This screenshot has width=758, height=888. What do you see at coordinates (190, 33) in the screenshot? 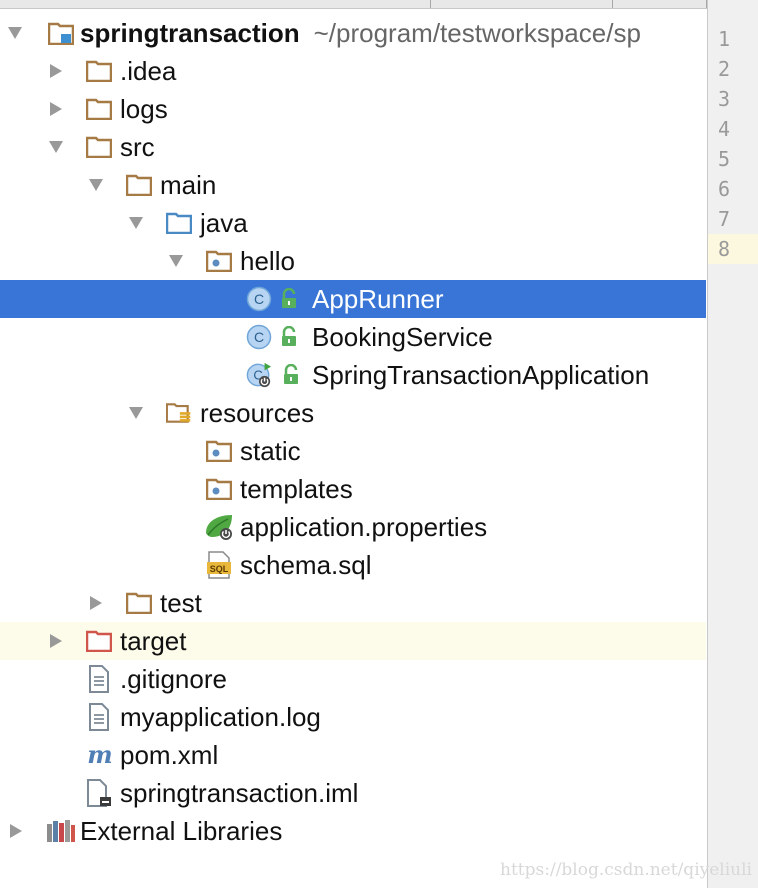
I see `project-name: springtransaction` at bounding box center [190, 33].